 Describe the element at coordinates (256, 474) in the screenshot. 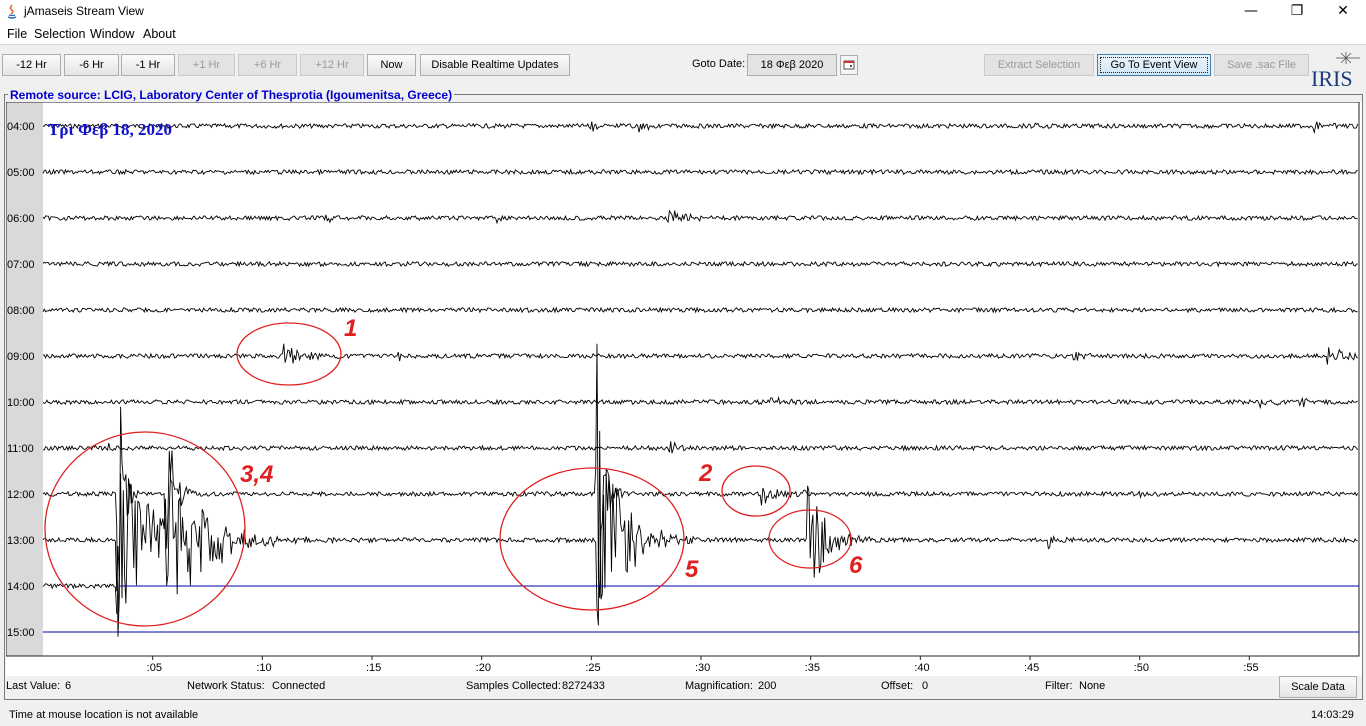

I see `annotation-label: 3,4` at that location.